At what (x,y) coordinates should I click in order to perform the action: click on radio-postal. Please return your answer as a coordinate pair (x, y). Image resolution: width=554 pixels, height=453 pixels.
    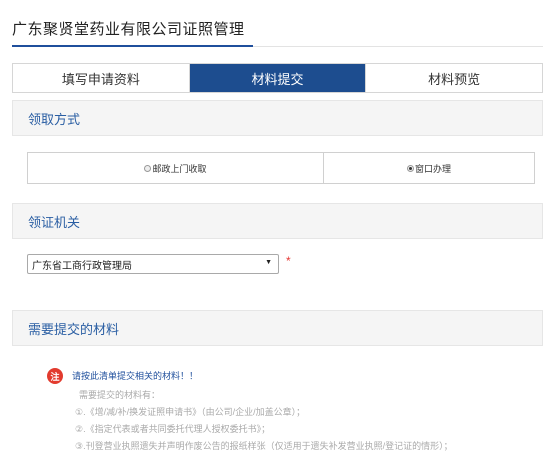
    Looking at the image, I should click on (148, 168).